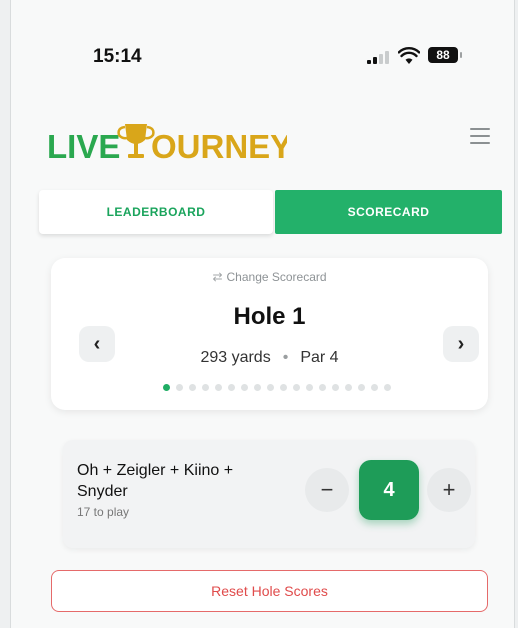 The width and height of the screenshot is (518, 628). Describe the element at coordinates (389, 490) in the screenshot. I see `score-value: 4` at that location.